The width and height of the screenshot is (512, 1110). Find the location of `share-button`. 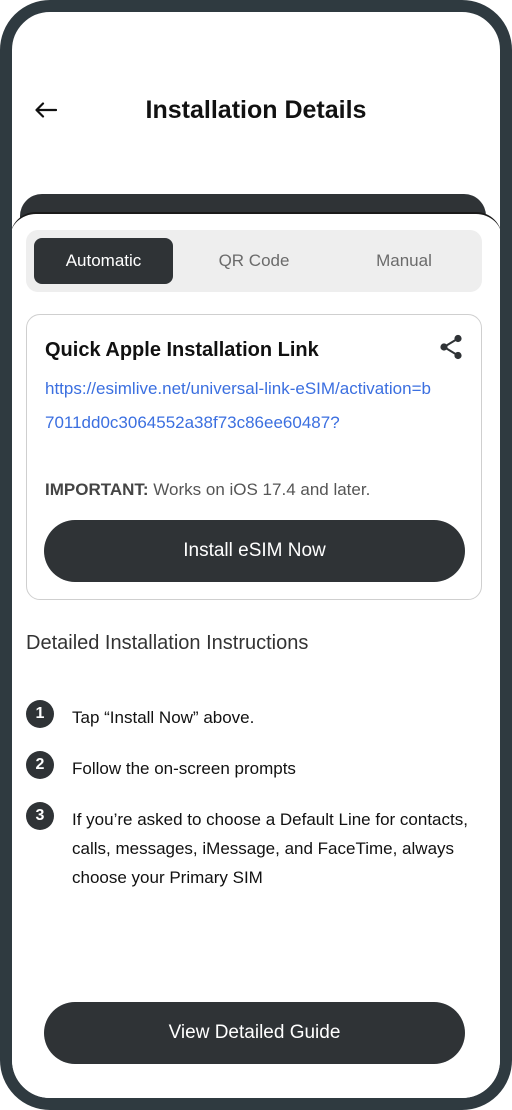

share-button is located at coordinates (451, 349).